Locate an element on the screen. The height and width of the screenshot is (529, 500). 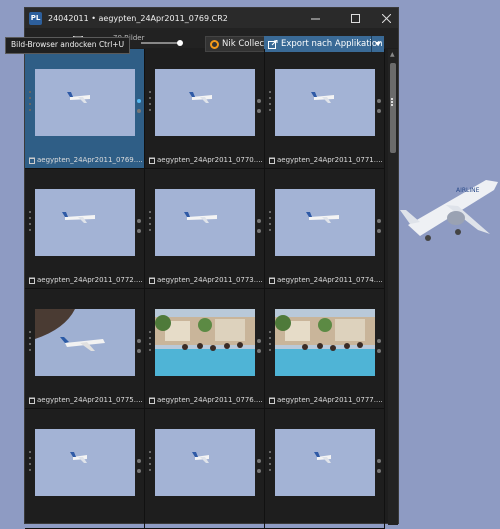
chevron-down-icon is located at coordinates (378, 44).